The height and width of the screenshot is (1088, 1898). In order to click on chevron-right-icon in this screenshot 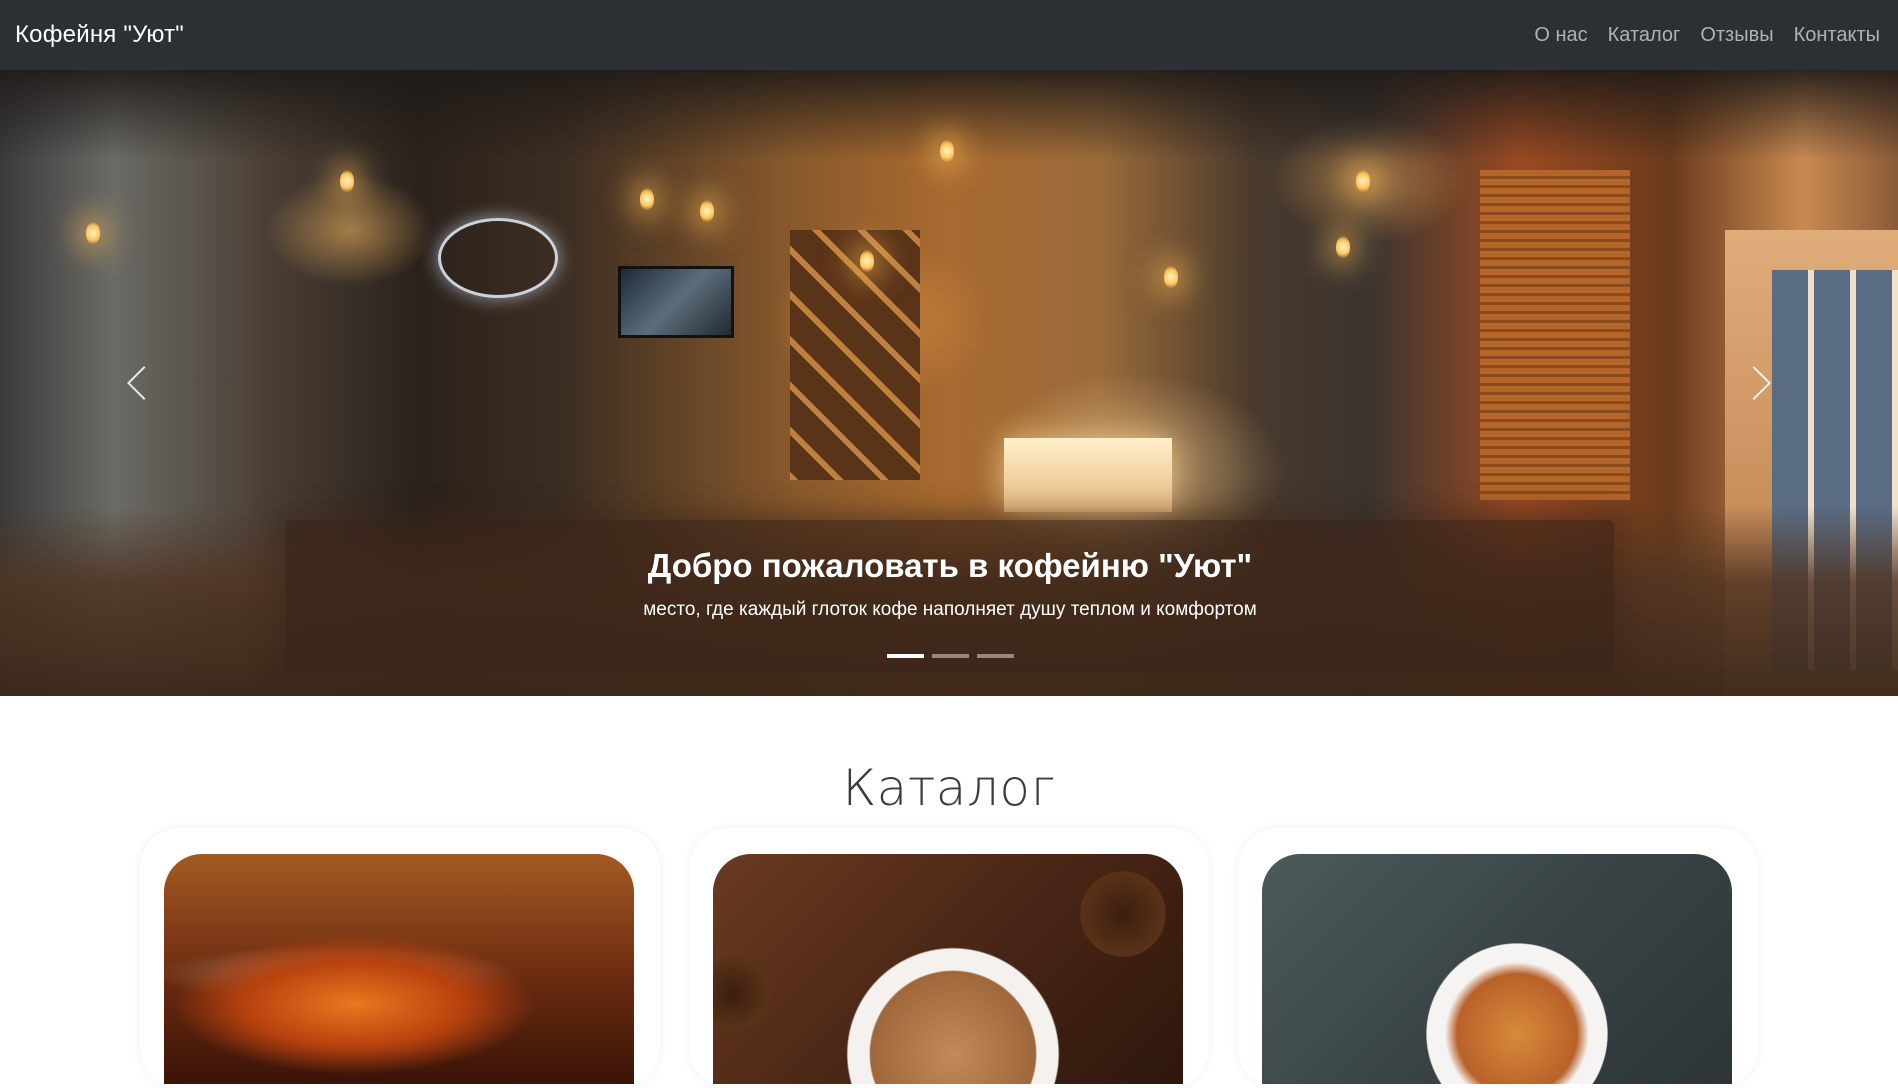, I will do `click(1754, 383)`.